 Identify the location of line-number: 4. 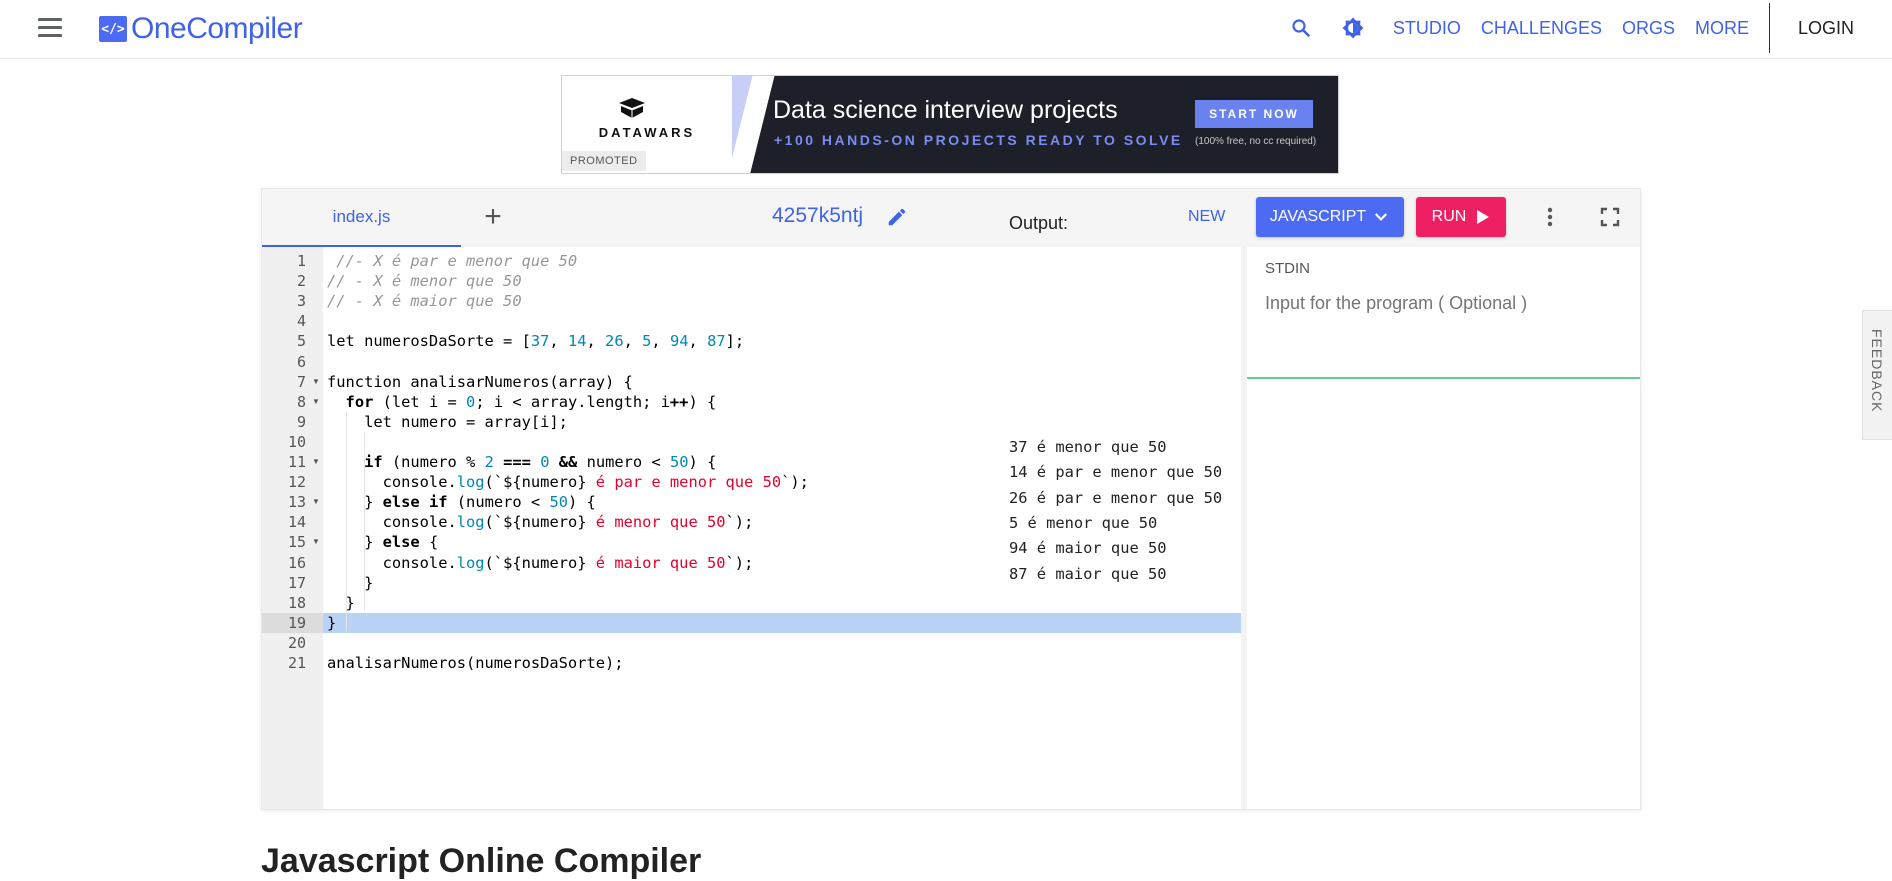
(301, 321).